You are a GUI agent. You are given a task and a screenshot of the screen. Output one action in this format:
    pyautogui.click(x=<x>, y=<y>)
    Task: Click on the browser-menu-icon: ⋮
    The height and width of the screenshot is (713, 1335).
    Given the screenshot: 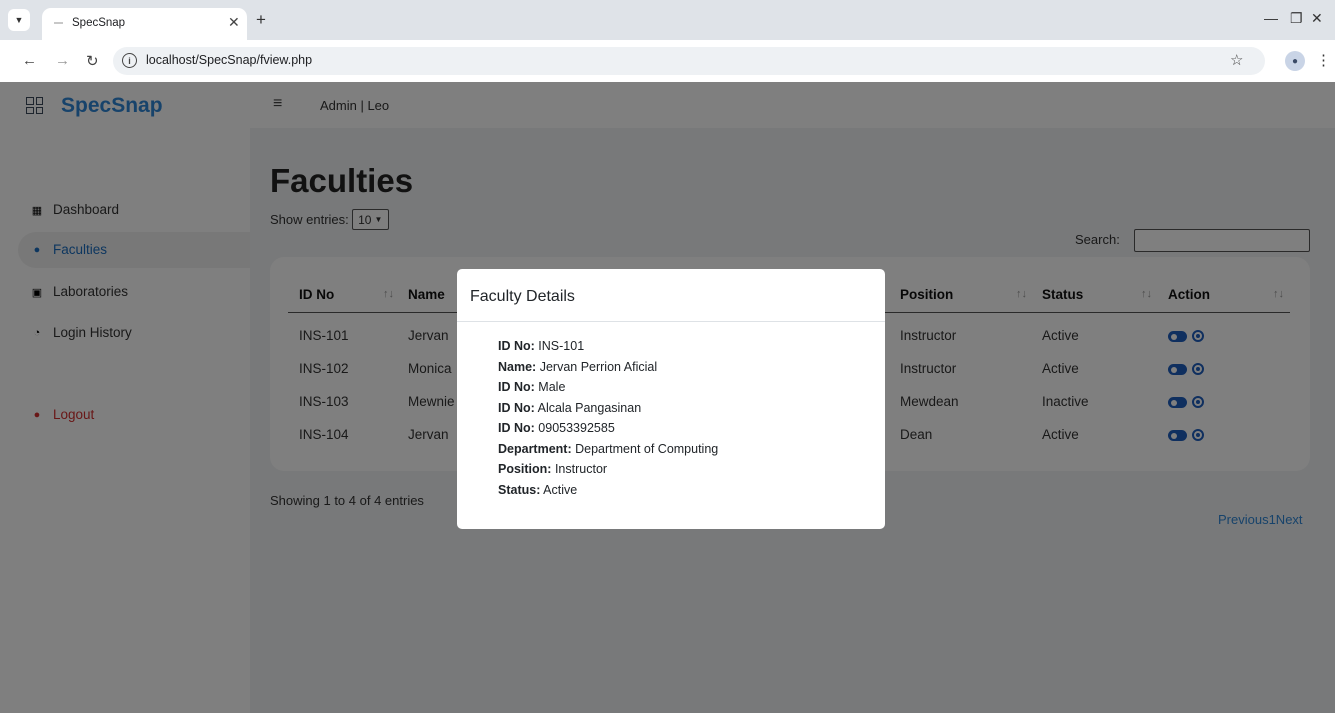 What is the action you would take?
    pyautogui.click(x=1323, y=60)
    